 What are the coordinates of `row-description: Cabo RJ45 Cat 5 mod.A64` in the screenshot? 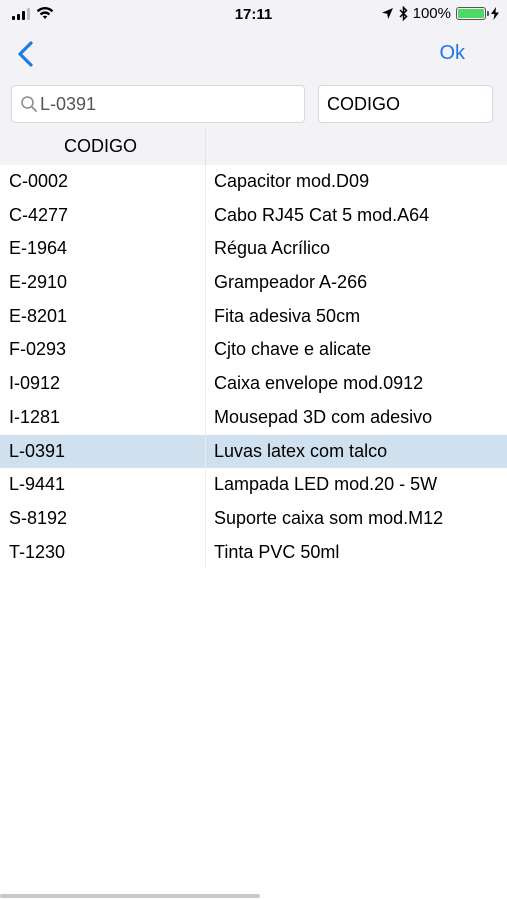 It's located at (356, 215).